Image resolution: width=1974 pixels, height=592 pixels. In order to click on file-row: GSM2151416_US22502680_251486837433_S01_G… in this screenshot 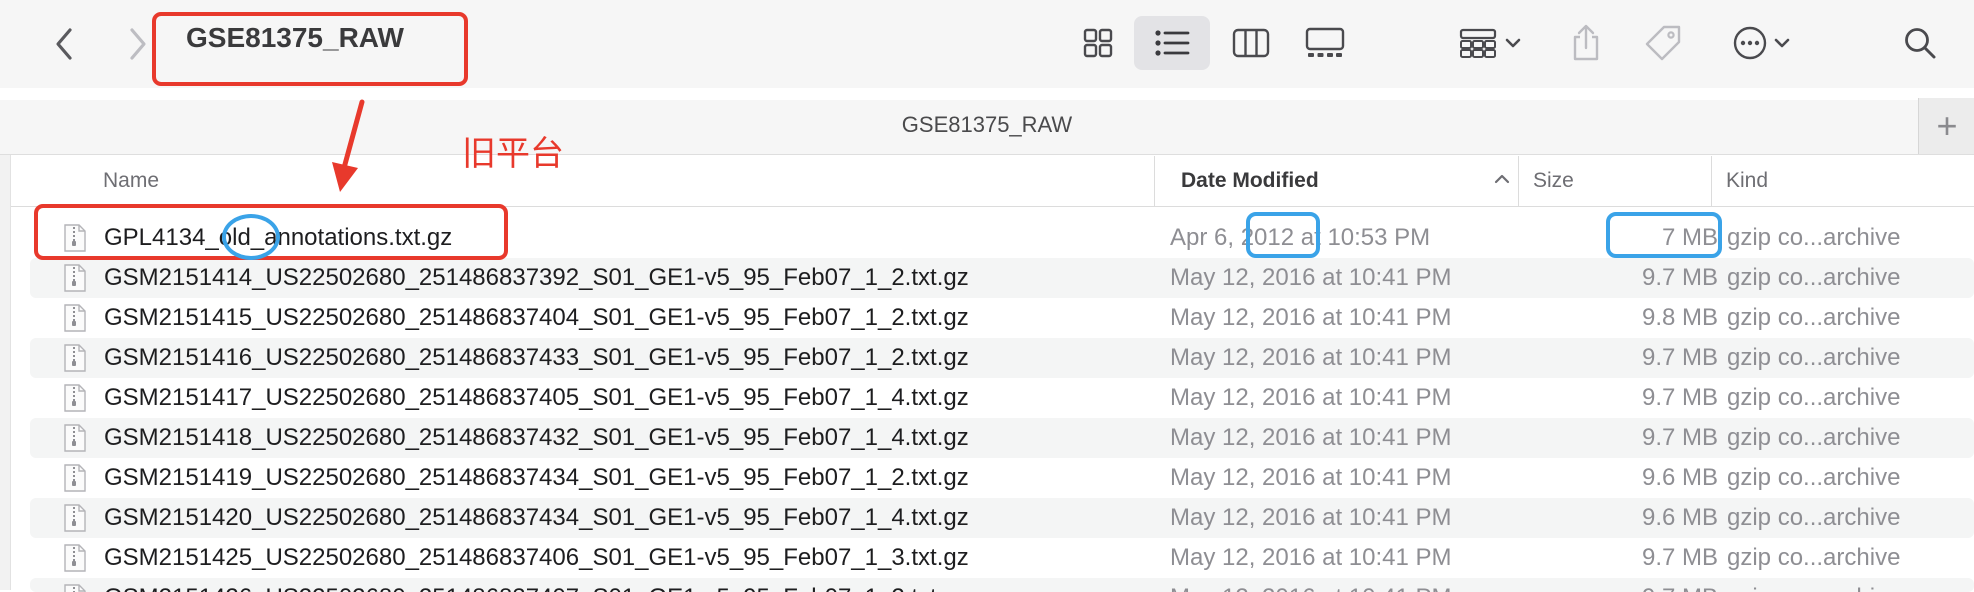, I will do `click(1002, 358)`.